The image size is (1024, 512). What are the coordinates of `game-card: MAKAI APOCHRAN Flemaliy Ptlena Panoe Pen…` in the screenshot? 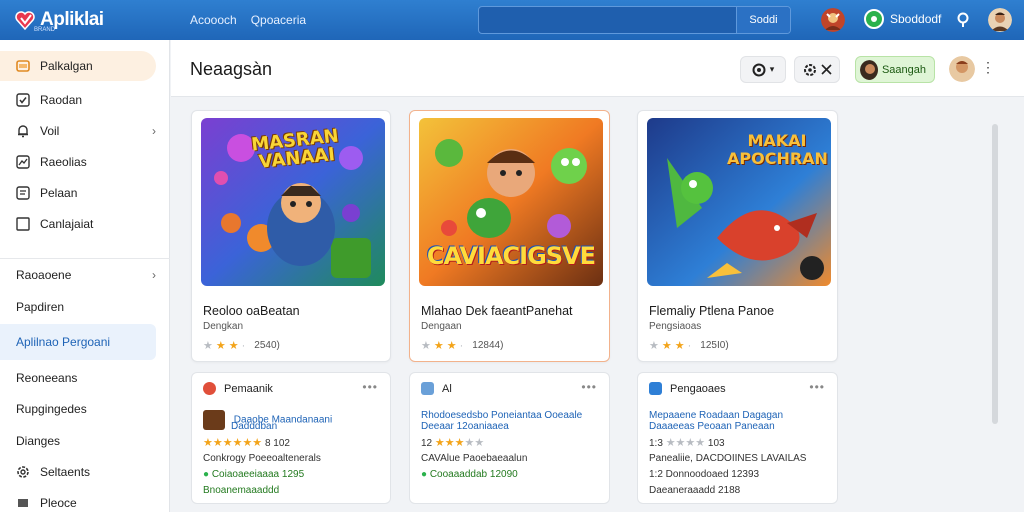 It's located at (737, 236).